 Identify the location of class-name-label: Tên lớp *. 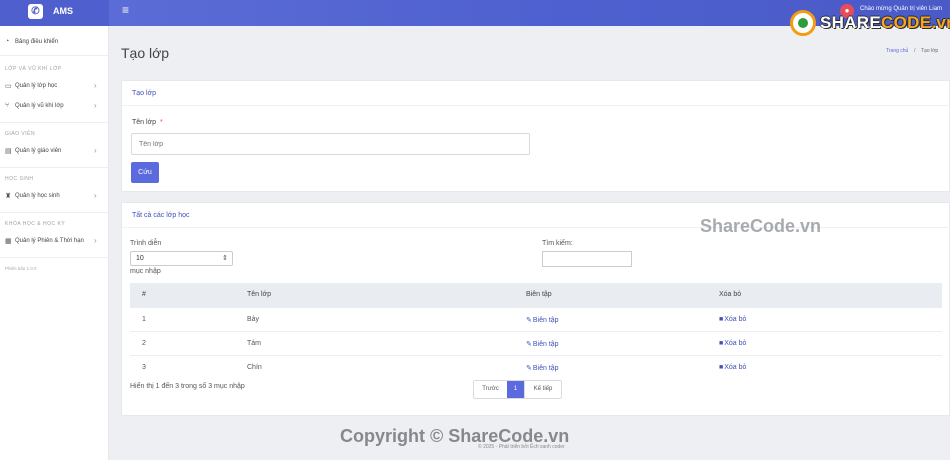
(147, 122).